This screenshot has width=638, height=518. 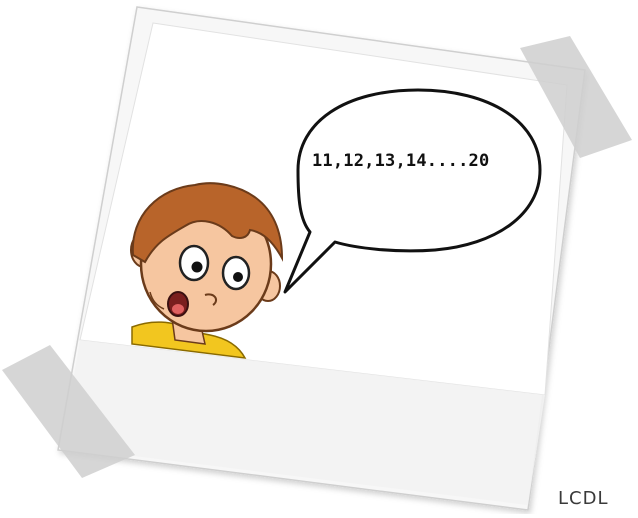 What do you see at coordinates (236, 273) in the screenshot?
I see `right-eye` at bounding box center [236, 273].